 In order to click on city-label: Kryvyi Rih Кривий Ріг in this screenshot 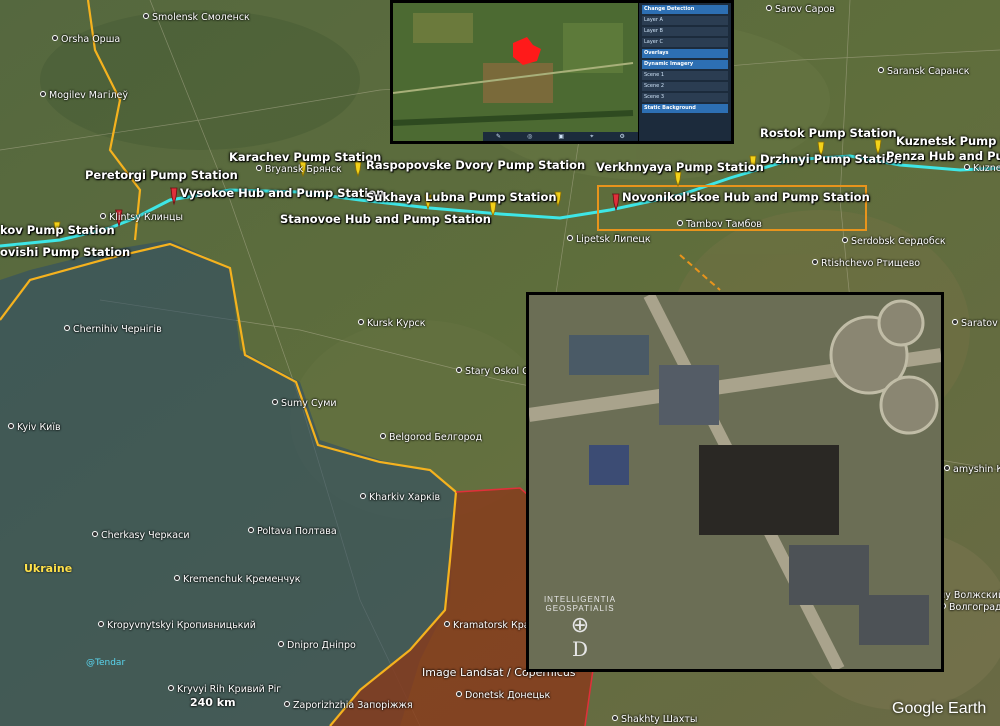, I will do `click(224, 689)`.